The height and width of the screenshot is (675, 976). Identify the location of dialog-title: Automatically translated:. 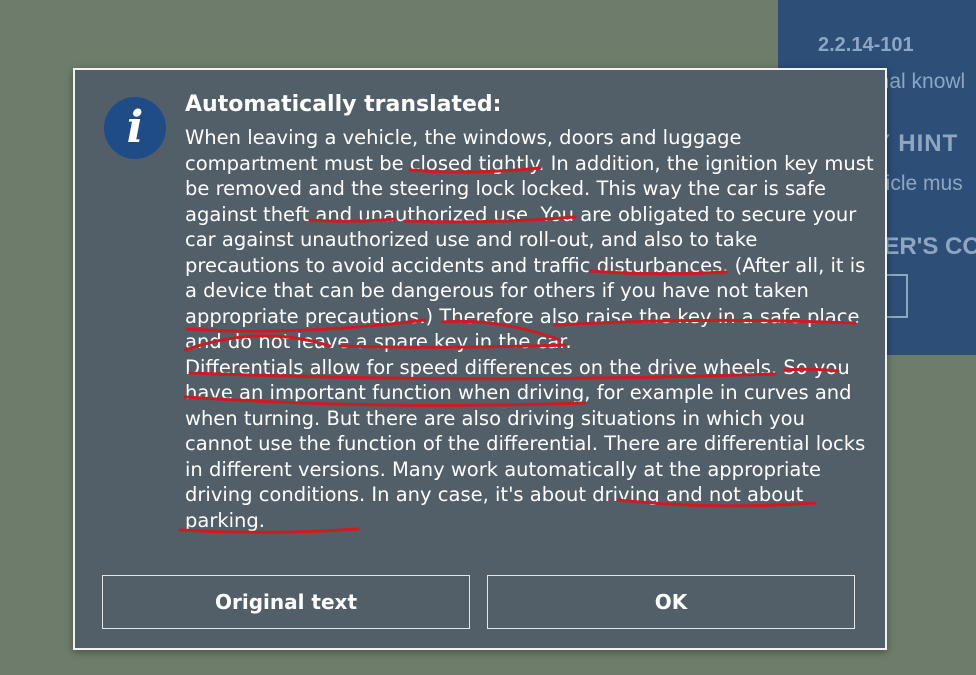
(343, 104).